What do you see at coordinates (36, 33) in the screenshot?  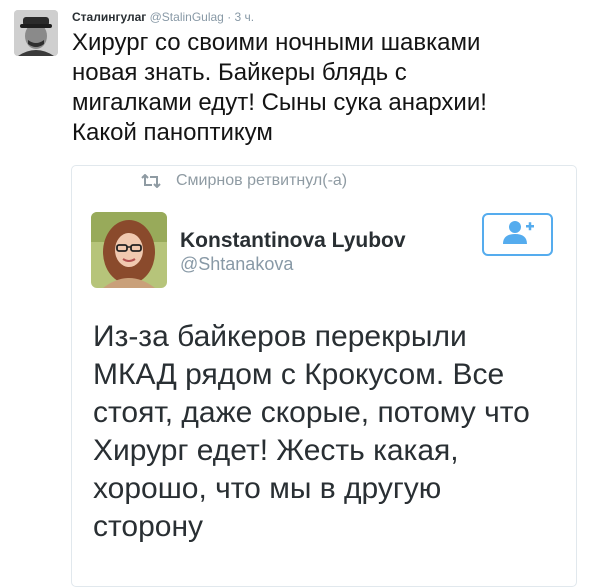 I see `avatar` at bounding box center [36, 33].